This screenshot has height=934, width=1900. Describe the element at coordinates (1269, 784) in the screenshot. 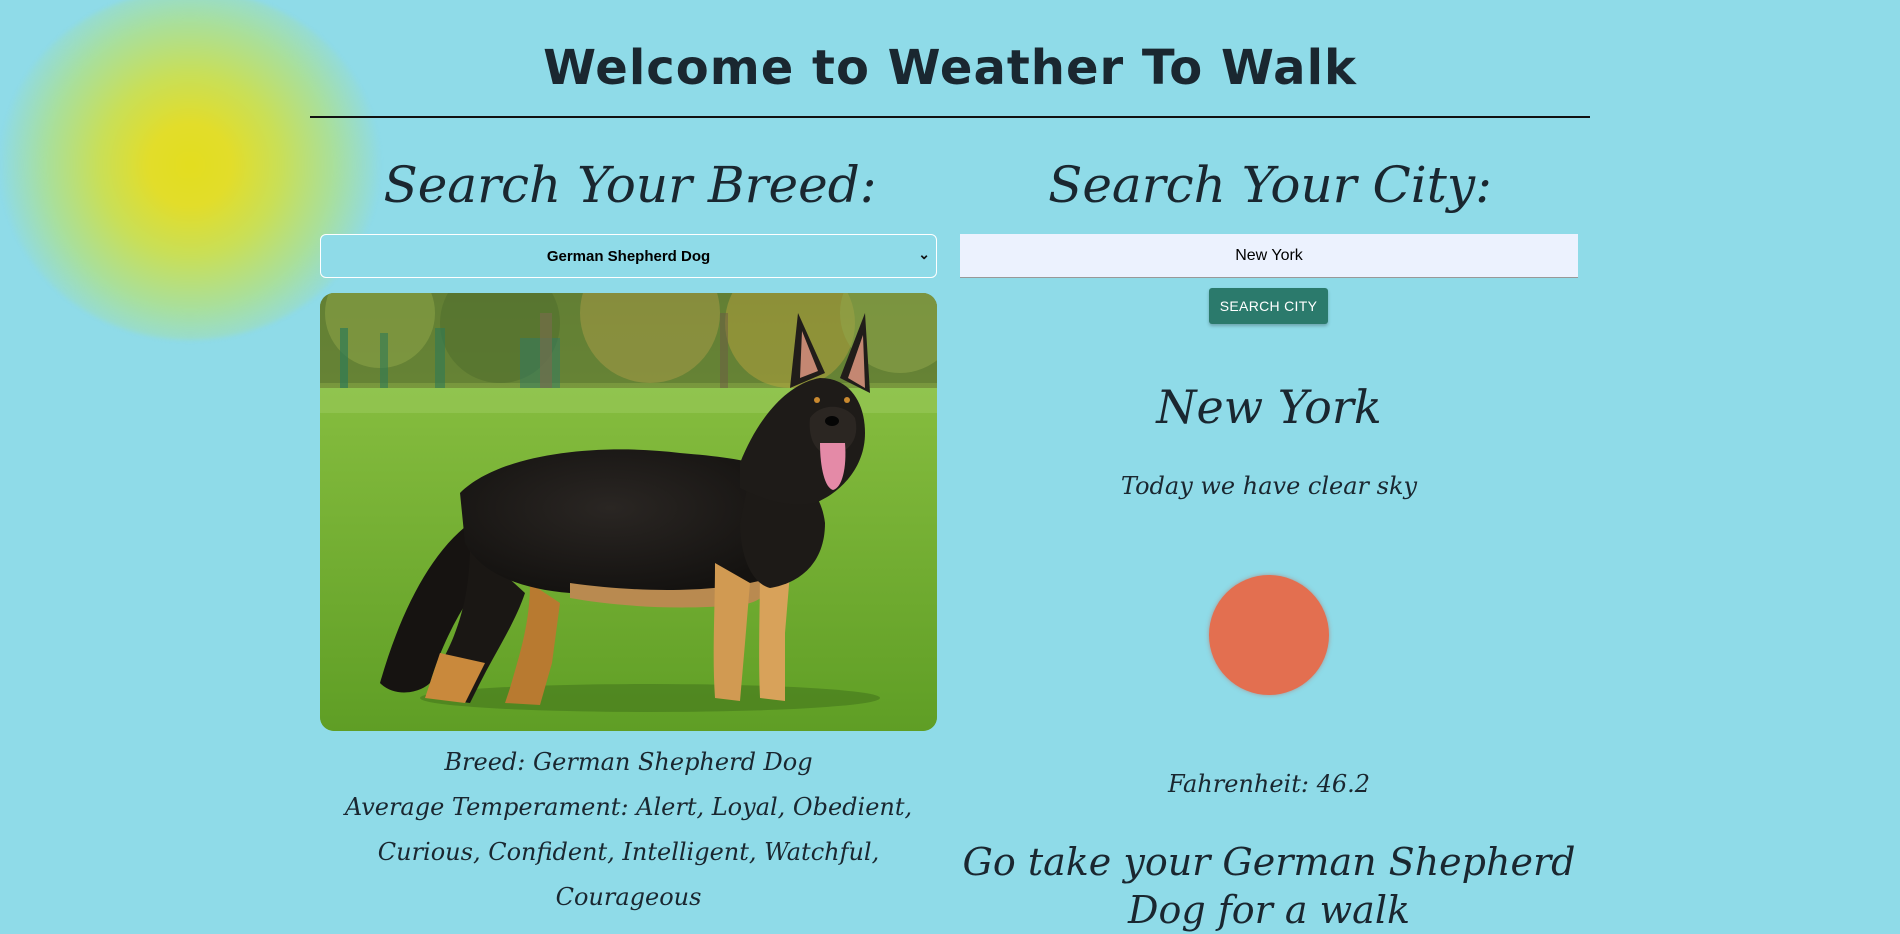

I see `temperature-text: Fahrenheit: 46.2` at that location.